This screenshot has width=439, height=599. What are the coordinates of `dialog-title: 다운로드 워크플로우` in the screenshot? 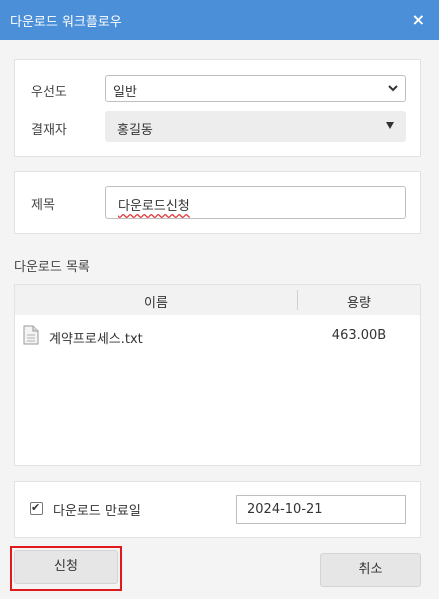 It's located at (66, 22).